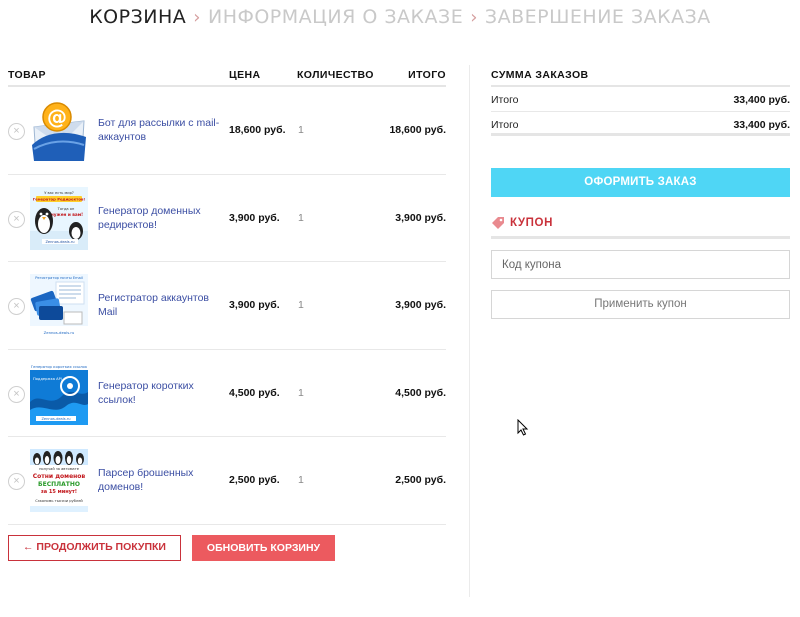 This screenshot has height=617, width=800. I want to click on header-product: ТОВАР, so click(27, 75).